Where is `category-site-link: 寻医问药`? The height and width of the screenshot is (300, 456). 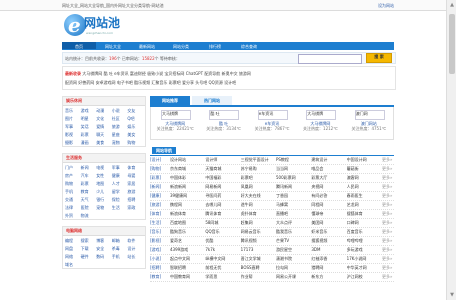
category-site-link: 寻医问药 is located at coordinates (222, 196).